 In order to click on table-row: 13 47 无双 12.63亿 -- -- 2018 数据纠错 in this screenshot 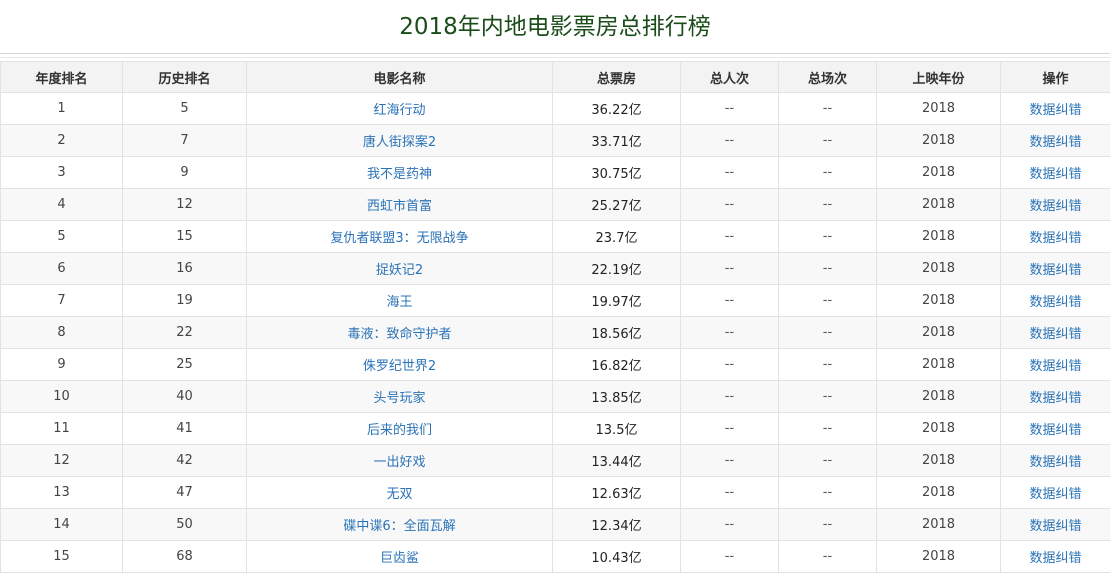, I will do `click(555, 492)`.